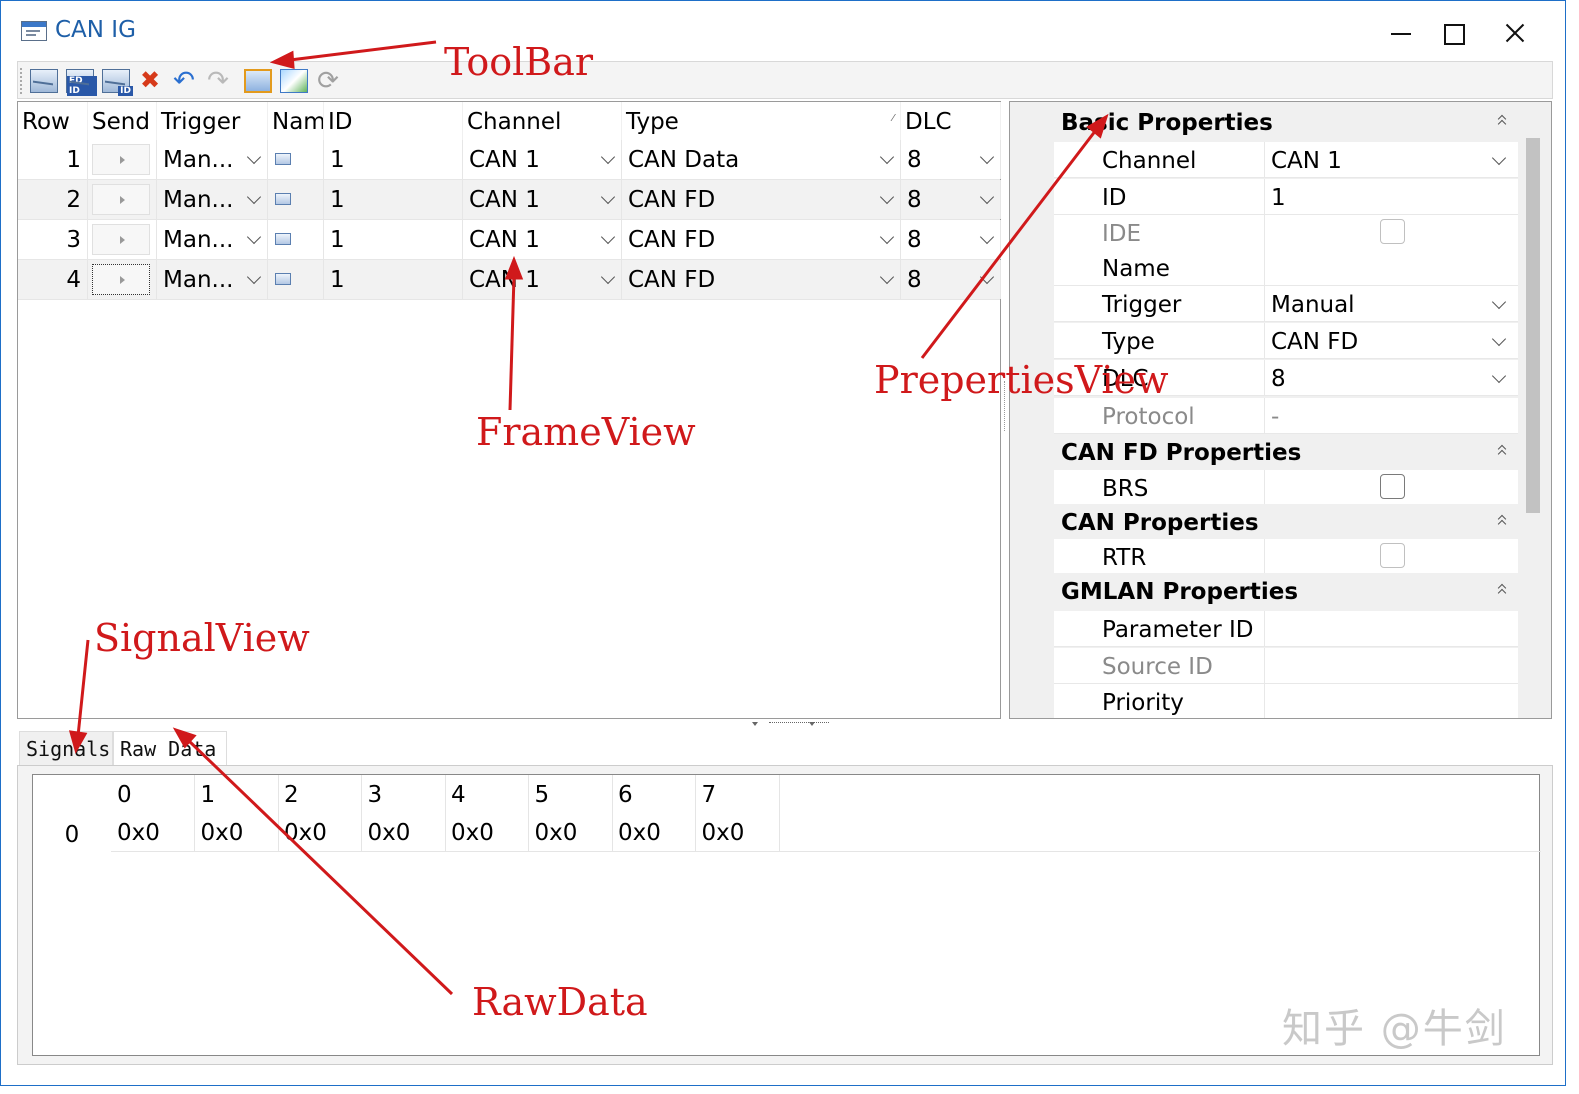 Image resolution: width=1579 pixels, height=1094 pixels. I want to click on horizontal-splitter, so click(785, 724).